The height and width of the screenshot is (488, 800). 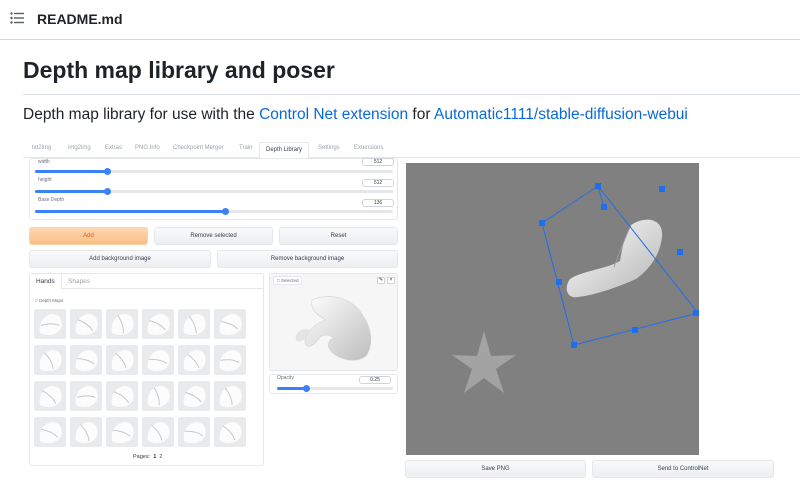 I want to click on library-tab-bar, so click(x=146, y=281).